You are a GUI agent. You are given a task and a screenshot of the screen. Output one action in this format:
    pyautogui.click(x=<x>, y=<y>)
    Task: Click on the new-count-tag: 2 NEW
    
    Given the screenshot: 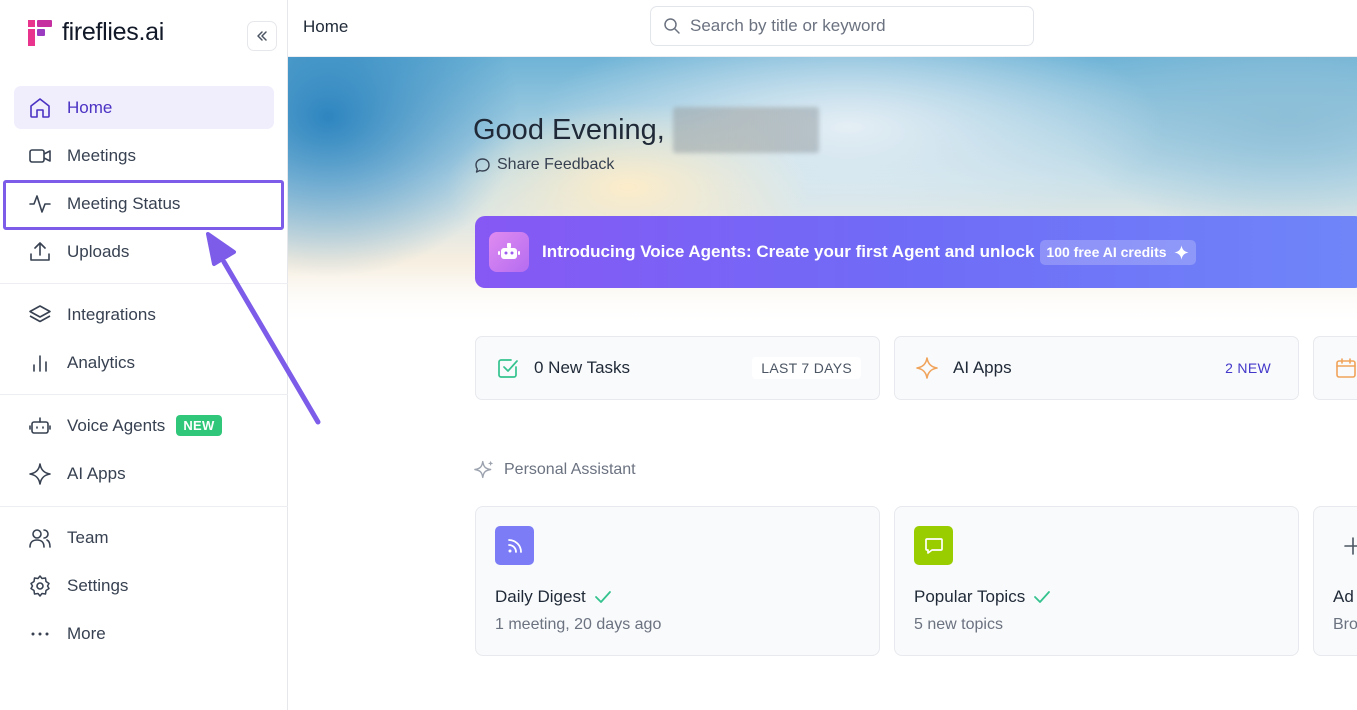 What is the action you would take?
    pyautogui.click(x=1248, y=368)
    